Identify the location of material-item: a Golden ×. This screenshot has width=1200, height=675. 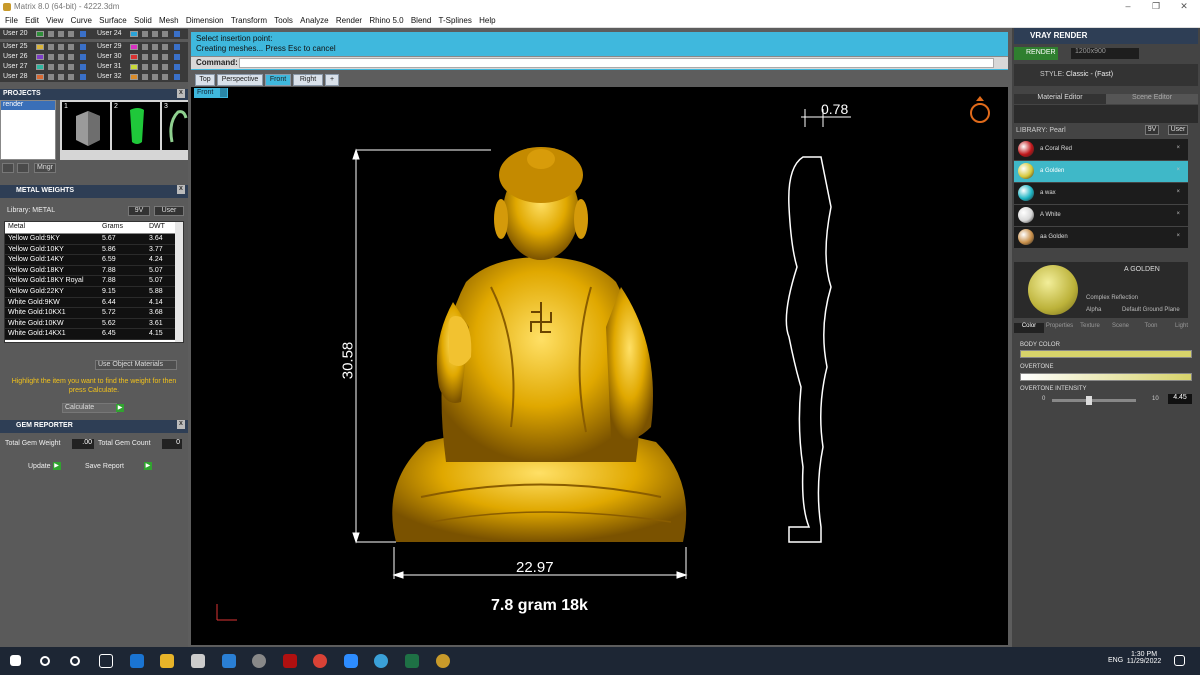
(1101, 171).